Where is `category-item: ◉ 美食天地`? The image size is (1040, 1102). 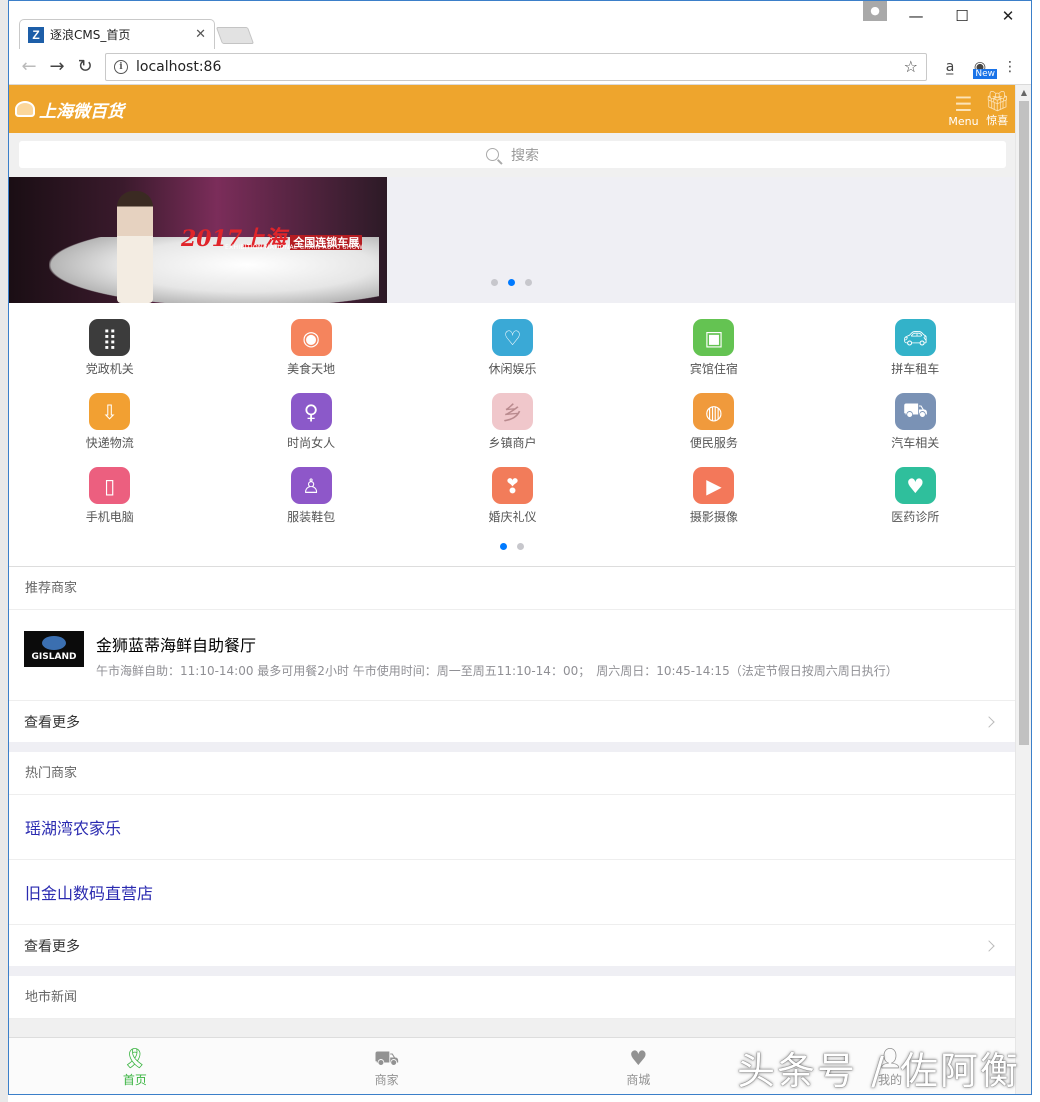 category-item: ◉ 美食天地 is located at coordinates (310, 340).